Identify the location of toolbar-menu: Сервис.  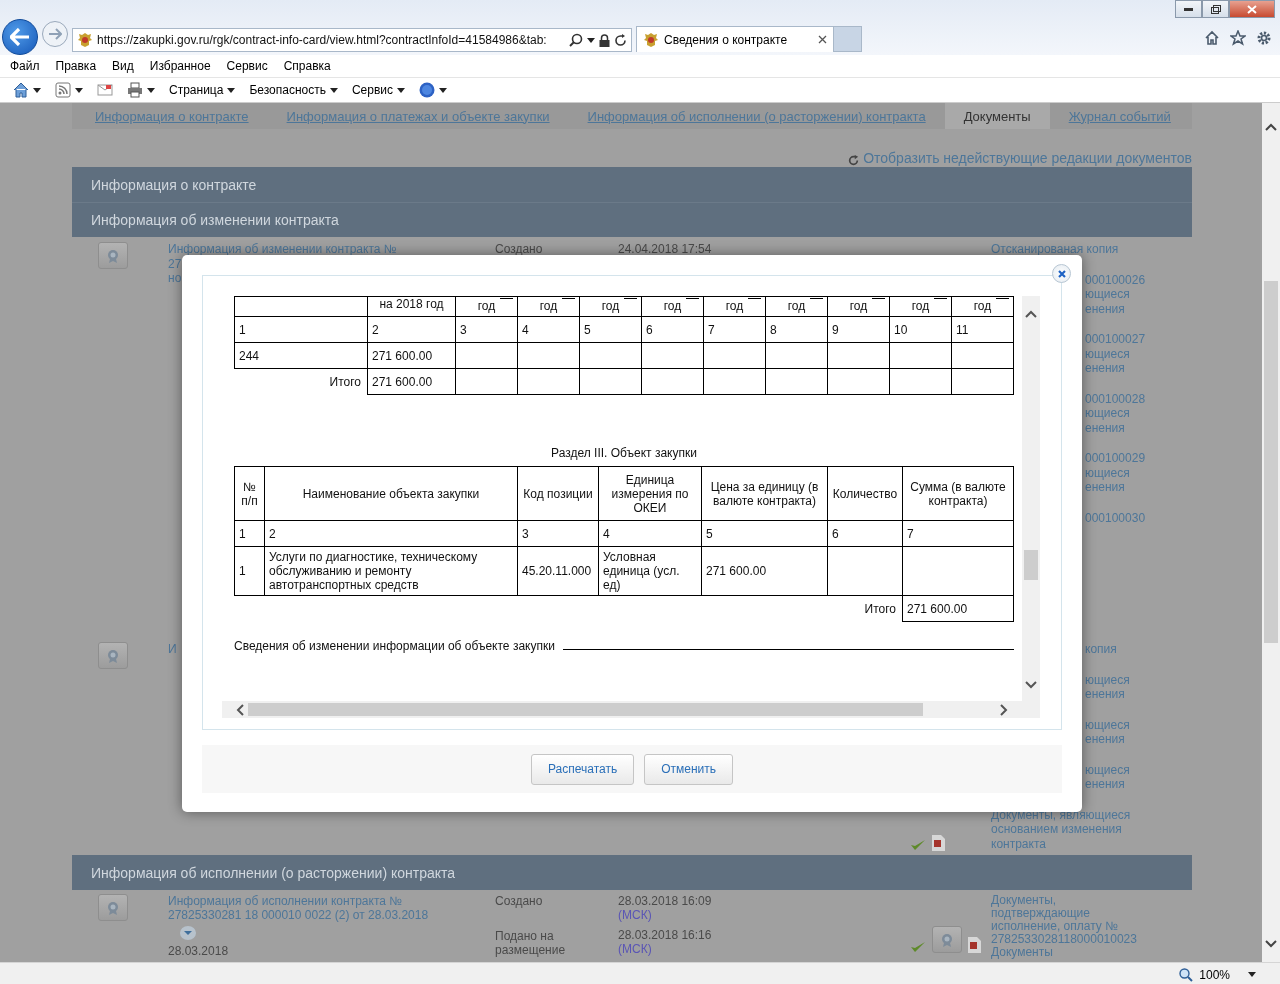
(378, 90).